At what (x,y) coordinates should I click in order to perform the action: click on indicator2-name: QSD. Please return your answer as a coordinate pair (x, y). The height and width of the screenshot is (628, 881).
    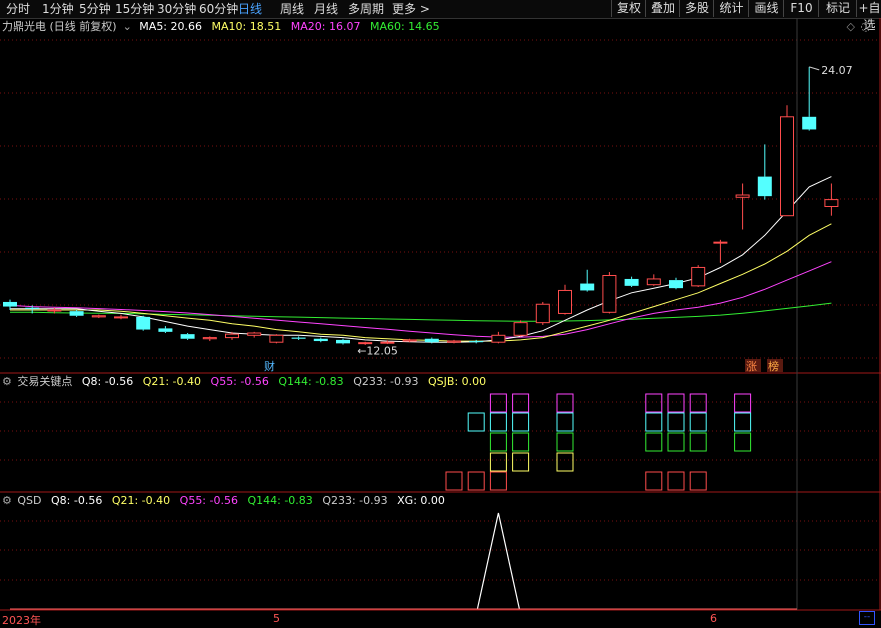
    Looking at the image, I should click on (29, 500).